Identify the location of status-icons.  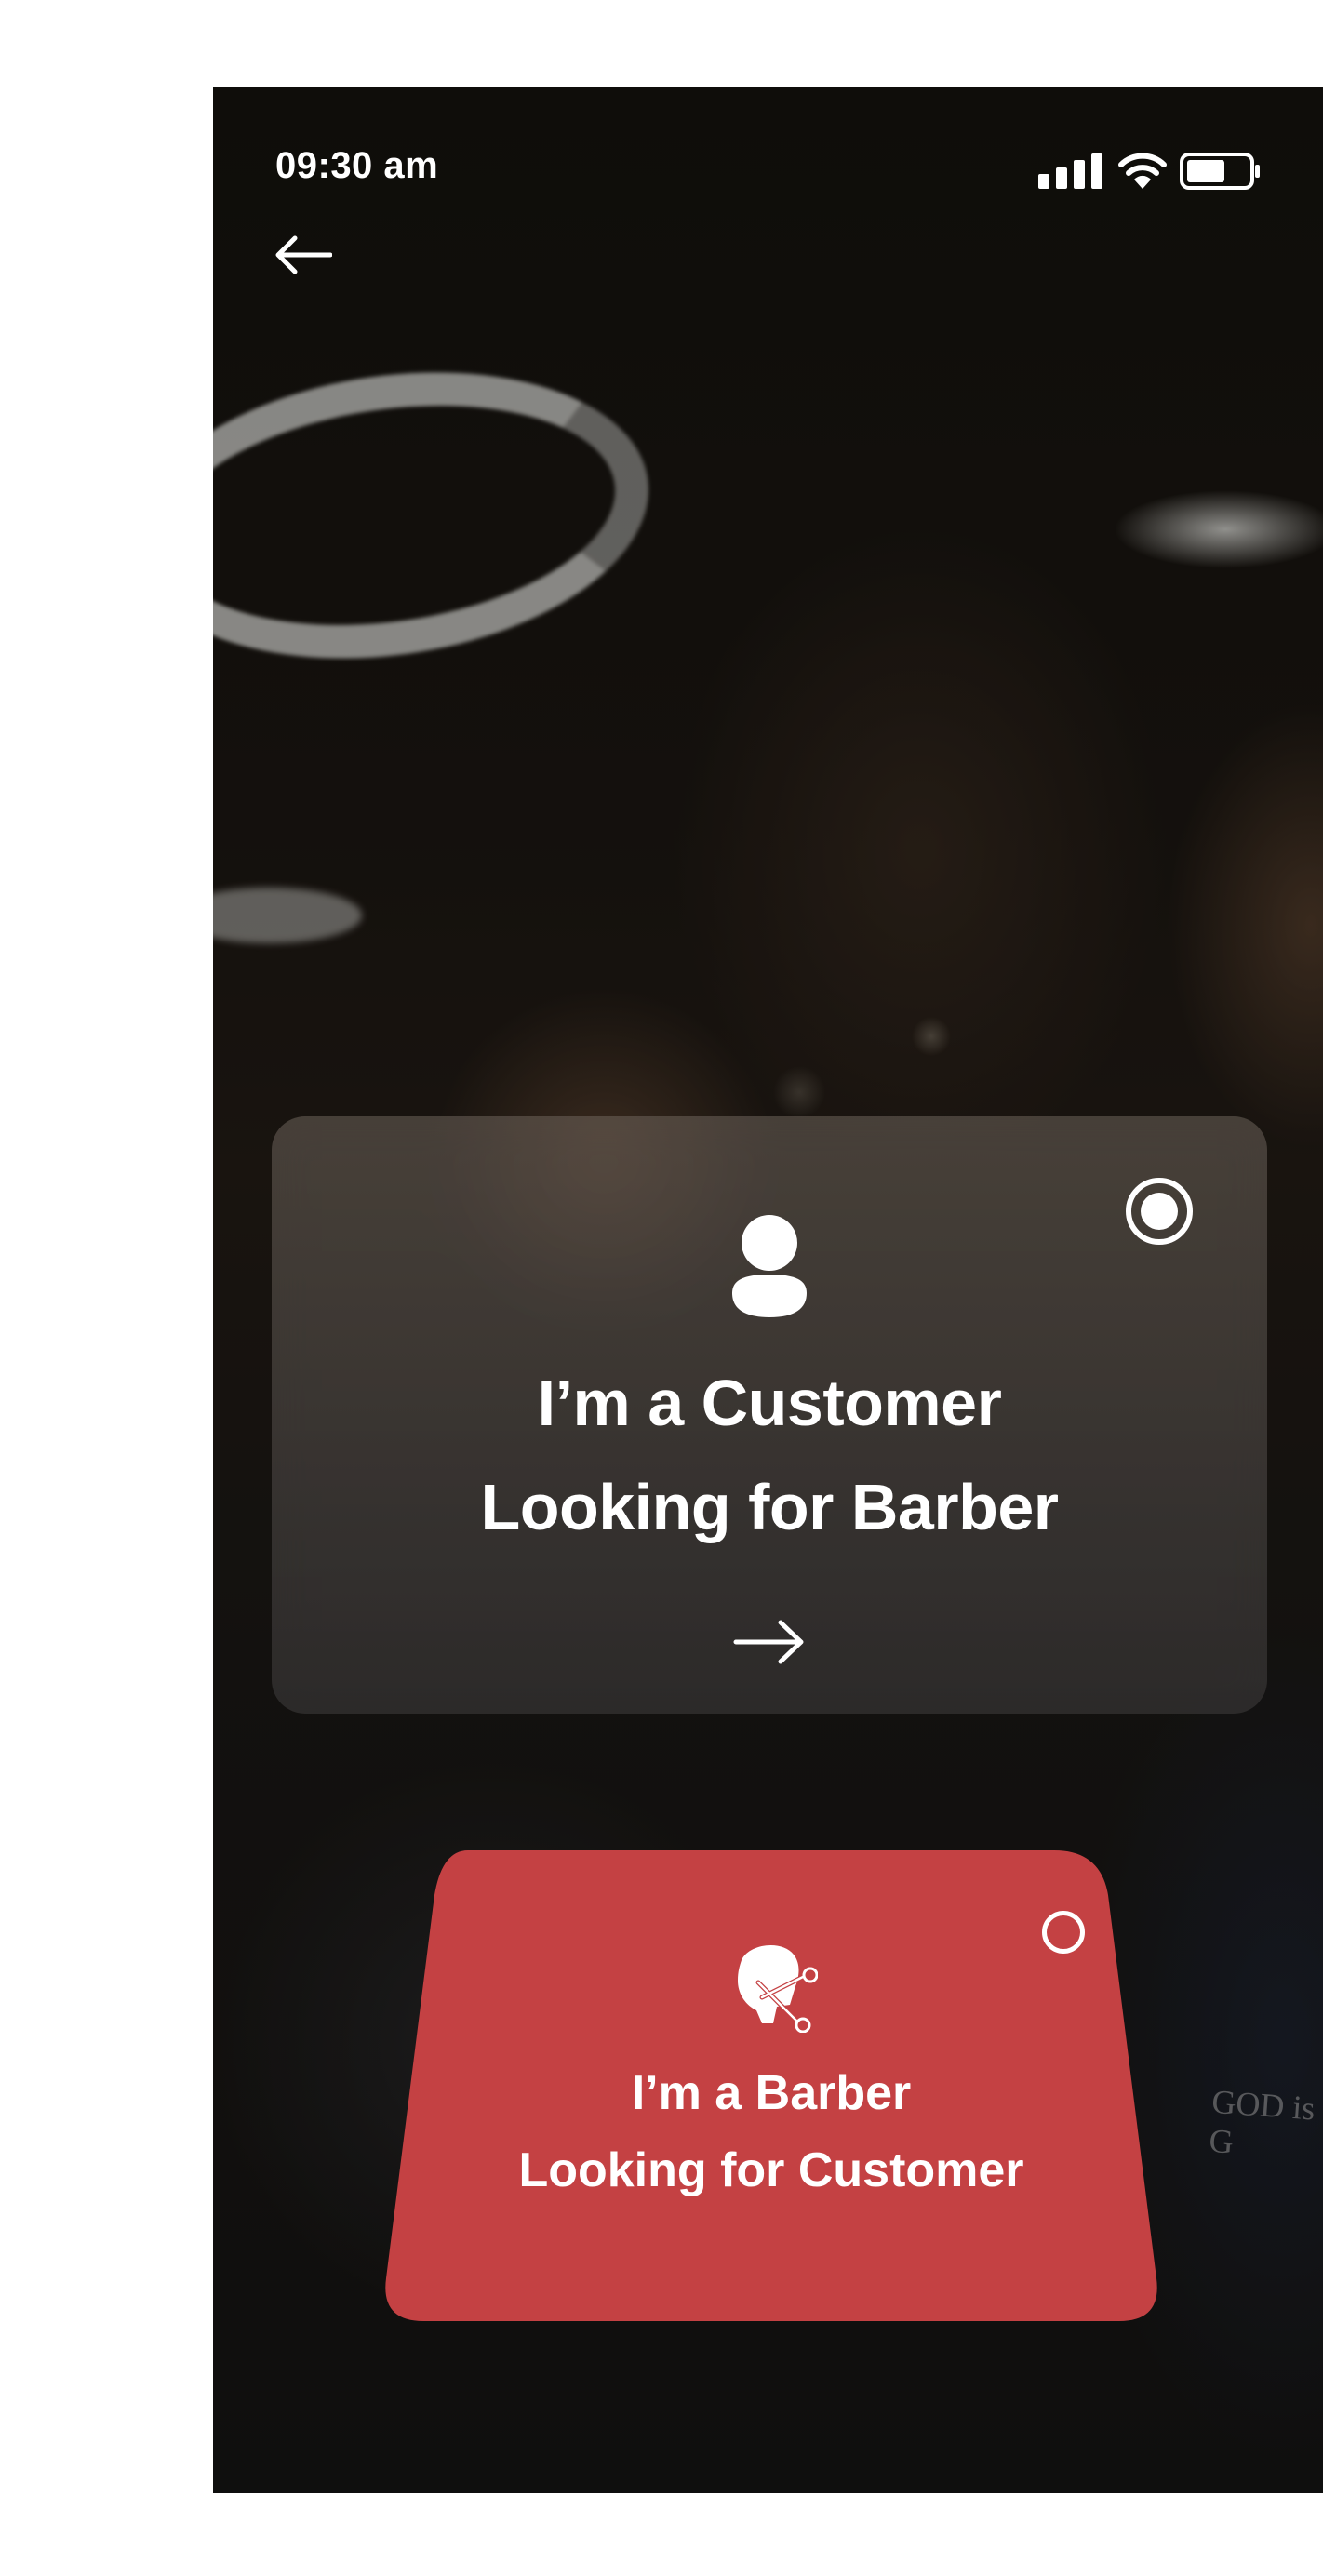
(1150, 171).